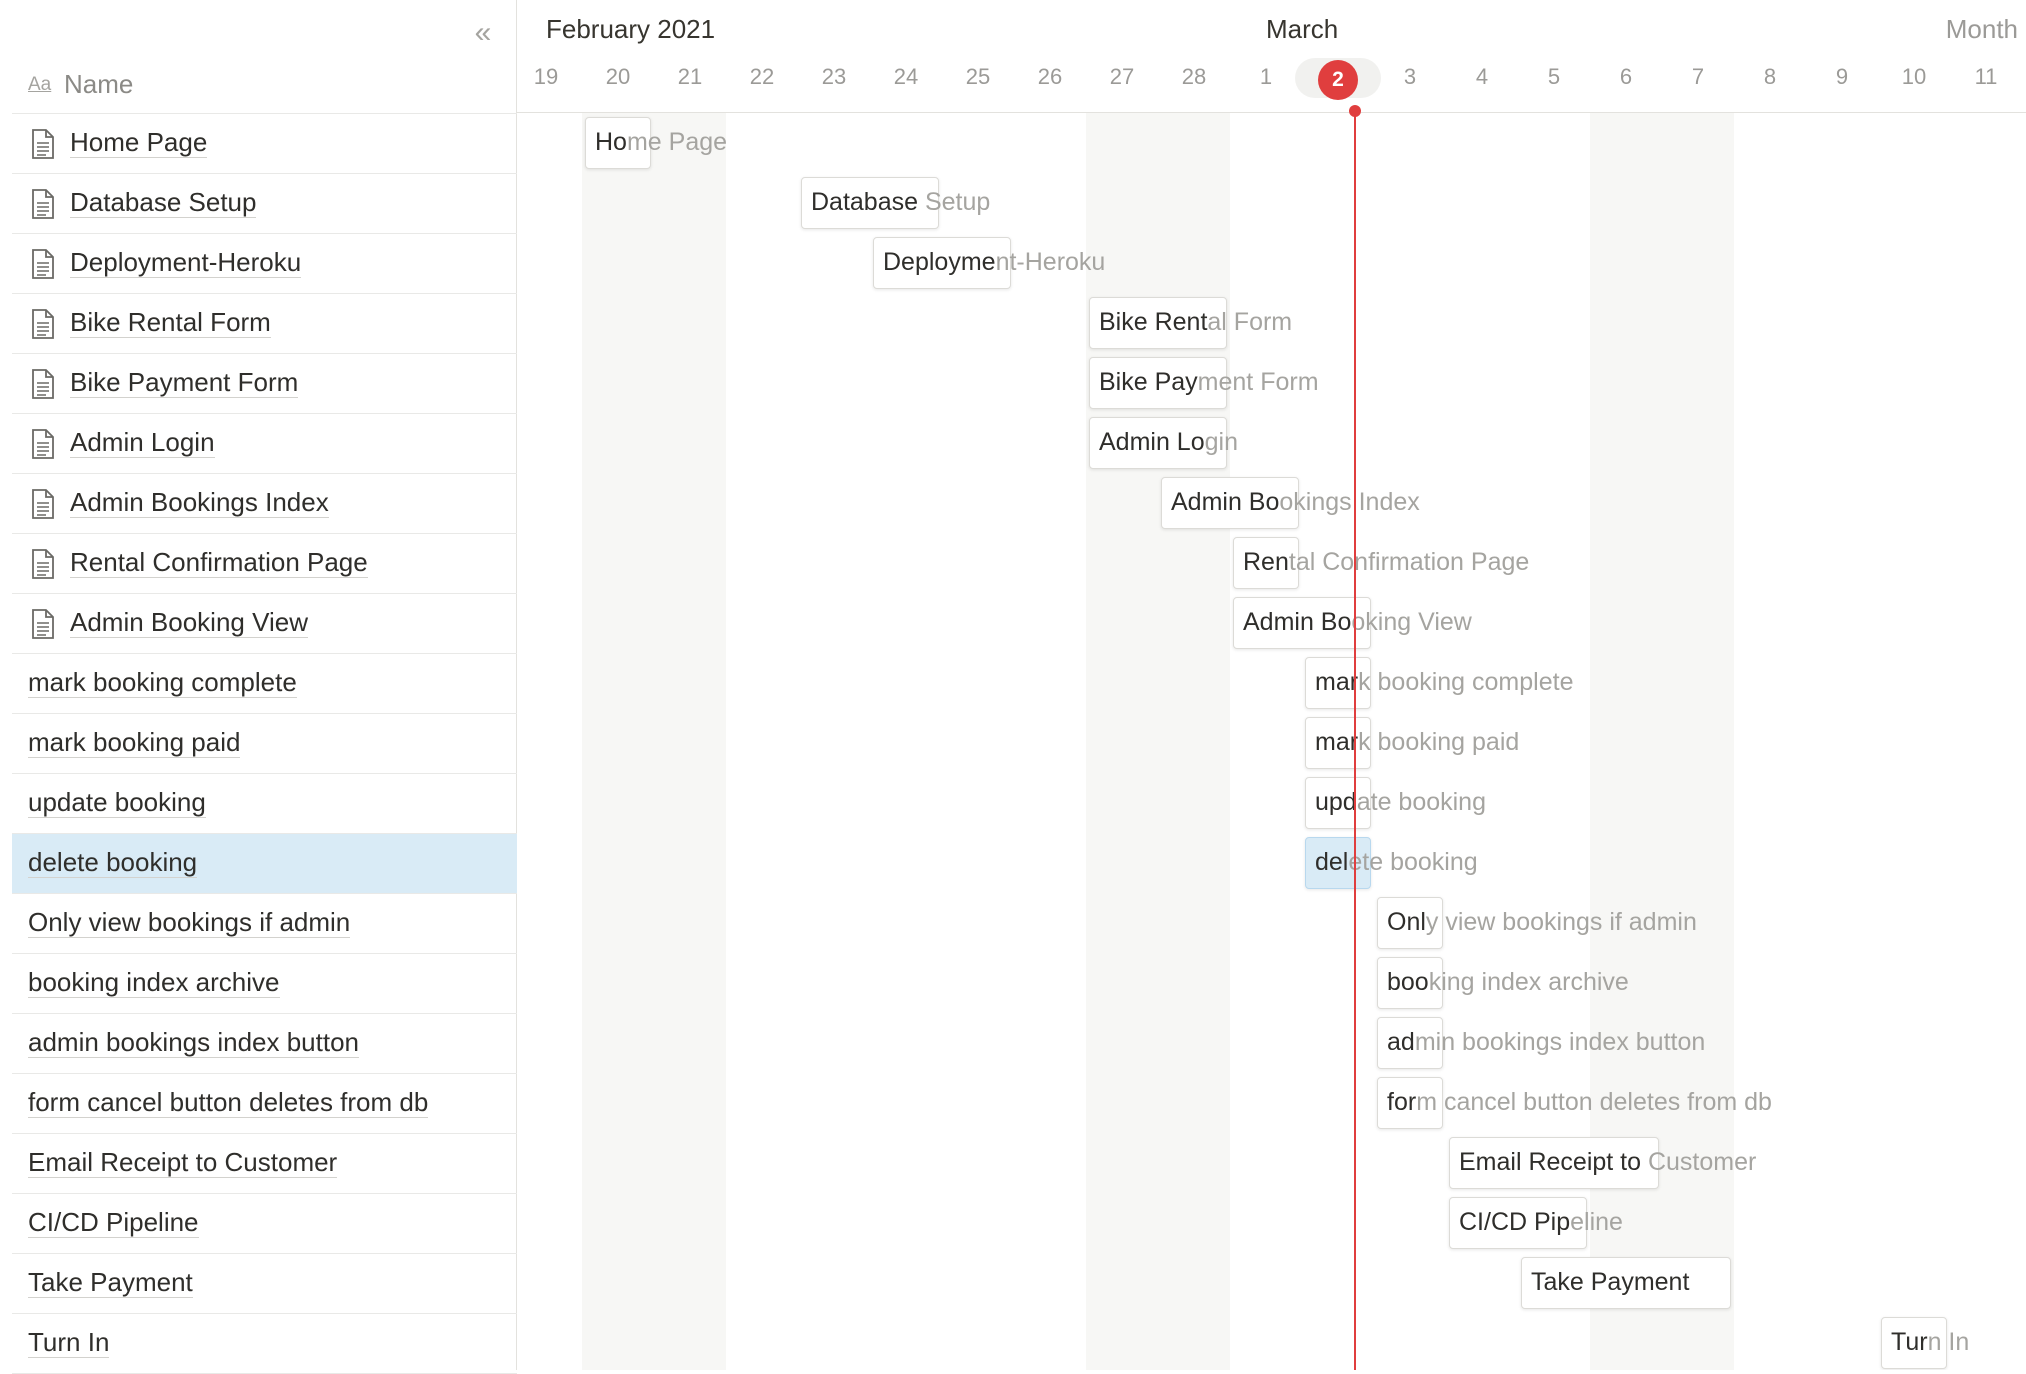 The height and width of the screenshot is (1374, 2026). I want to click on task-row: delete booking, so click(264, 863).